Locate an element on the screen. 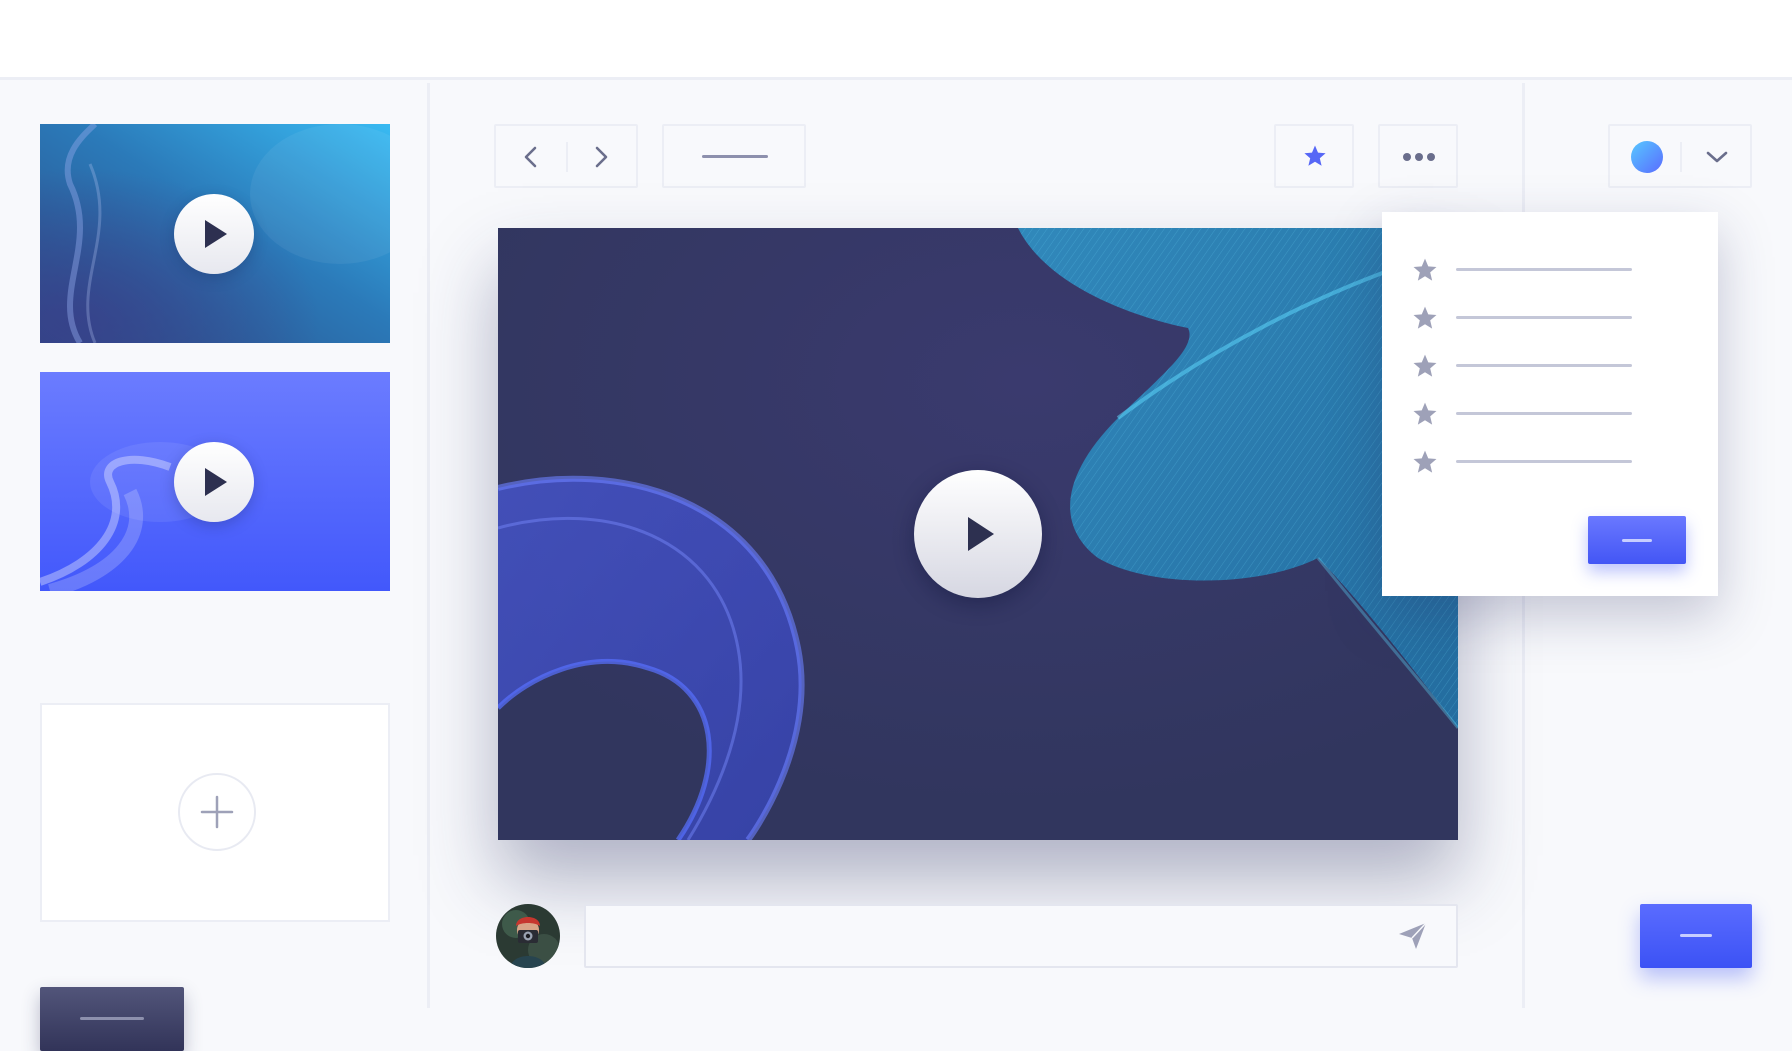  ellipsis-icon is located at coordinates (1419, 157).